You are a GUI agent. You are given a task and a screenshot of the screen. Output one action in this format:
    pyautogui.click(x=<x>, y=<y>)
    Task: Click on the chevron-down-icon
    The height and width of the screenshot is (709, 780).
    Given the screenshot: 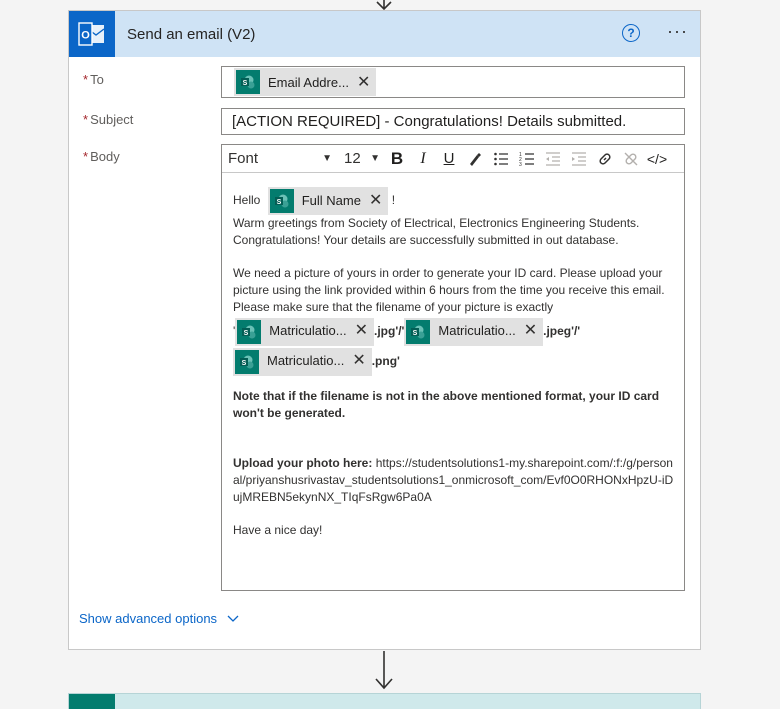 What is the action you would take?
    pyautogui.click(x=233, y=618)
    